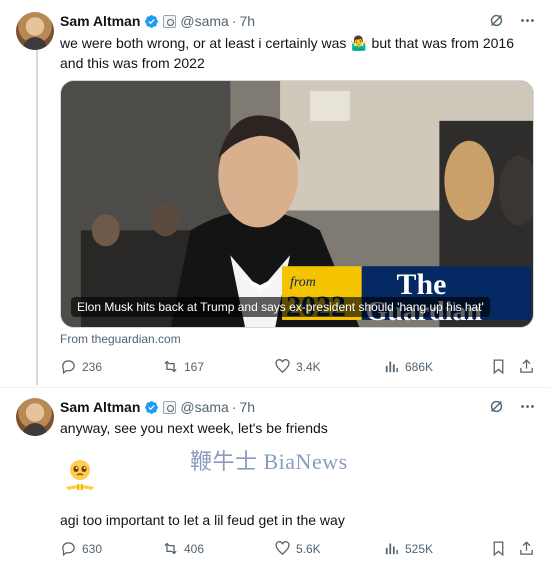 The width and height of the screenshot is (550, 567). Describe the element at coordinates (269, 461) in the screenshot. I see `watermark-logo: 鞭牛士 BiaNews` at that location.